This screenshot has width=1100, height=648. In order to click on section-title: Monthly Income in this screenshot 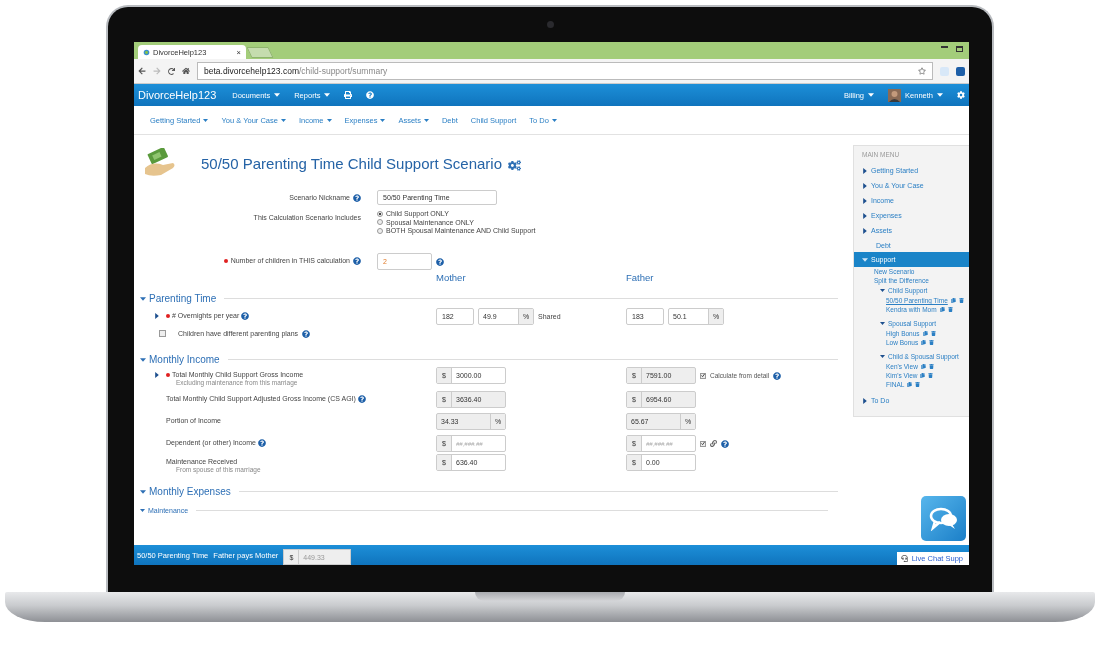, I will do `click(184, 359)`.